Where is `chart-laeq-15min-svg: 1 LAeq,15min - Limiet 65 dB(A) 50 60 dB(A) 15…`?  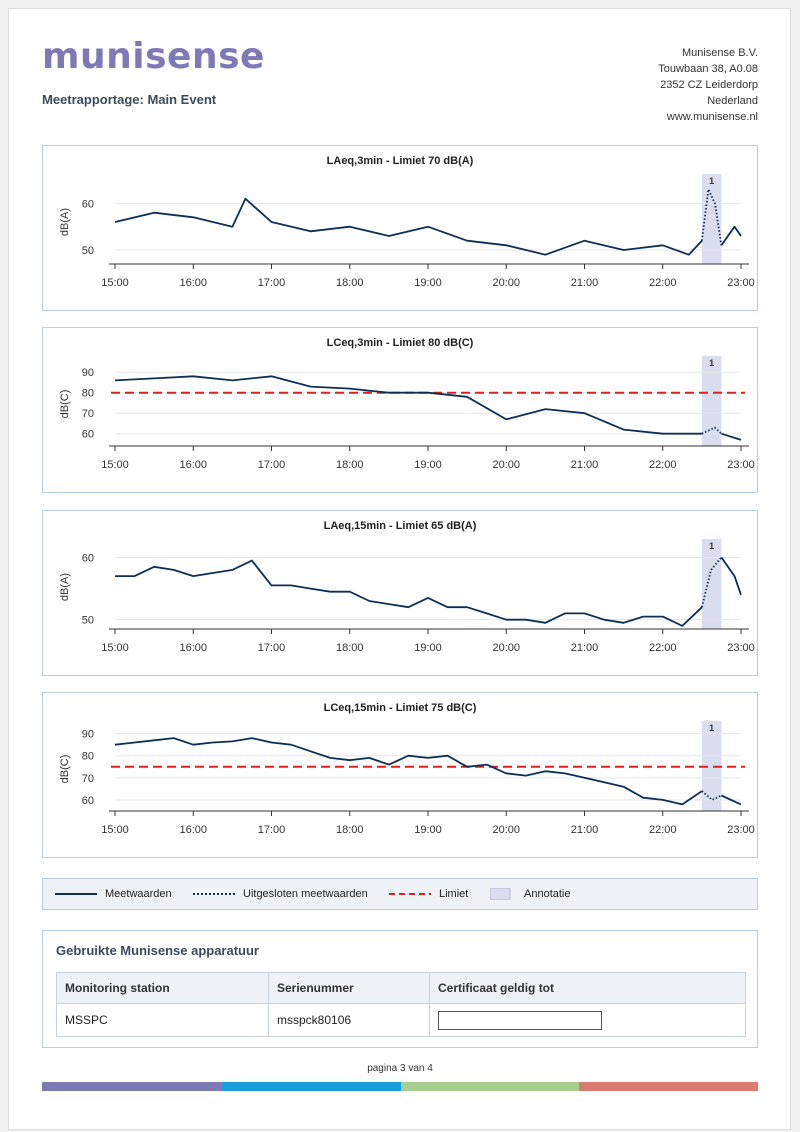
chart-laeq-15min-svg: 1 LAeq,15min - Limiet 65 dB(A) 50 60 dB(A) 15… is located at coordinates (407, 587).